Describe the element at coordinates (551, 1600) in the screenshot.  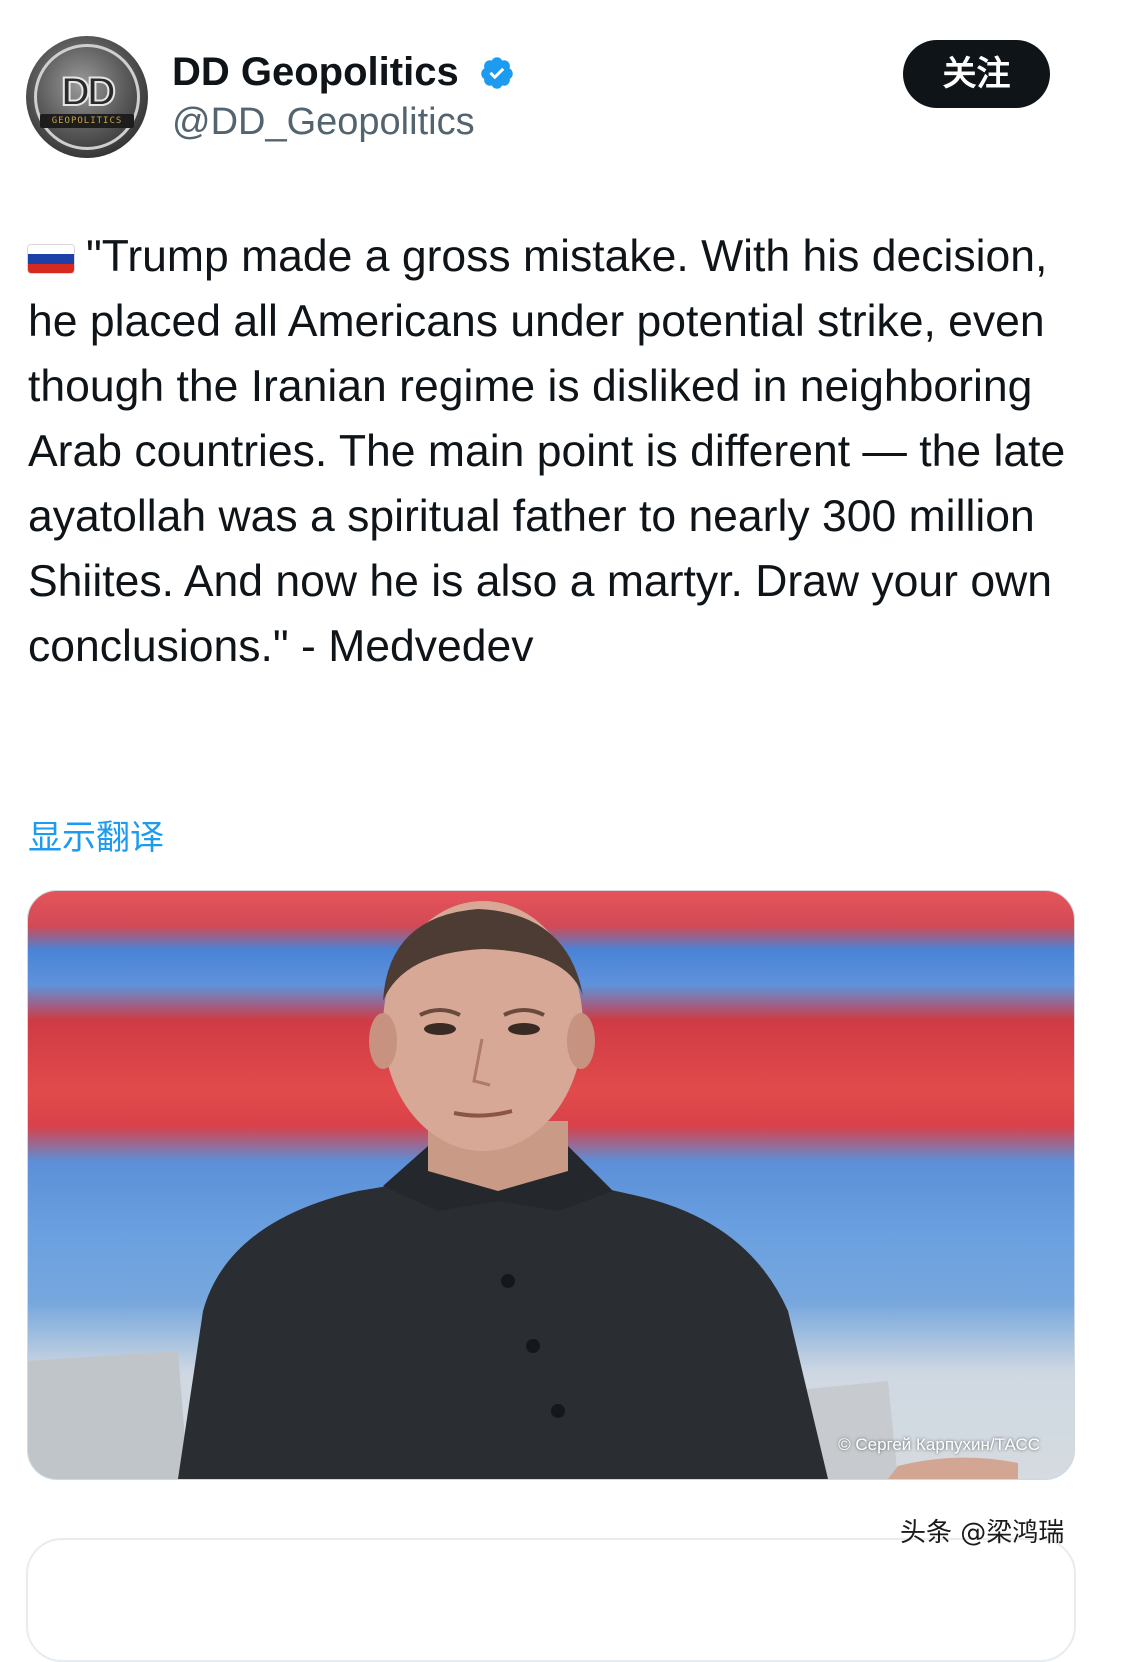
I see `next-card-edge` at that location.